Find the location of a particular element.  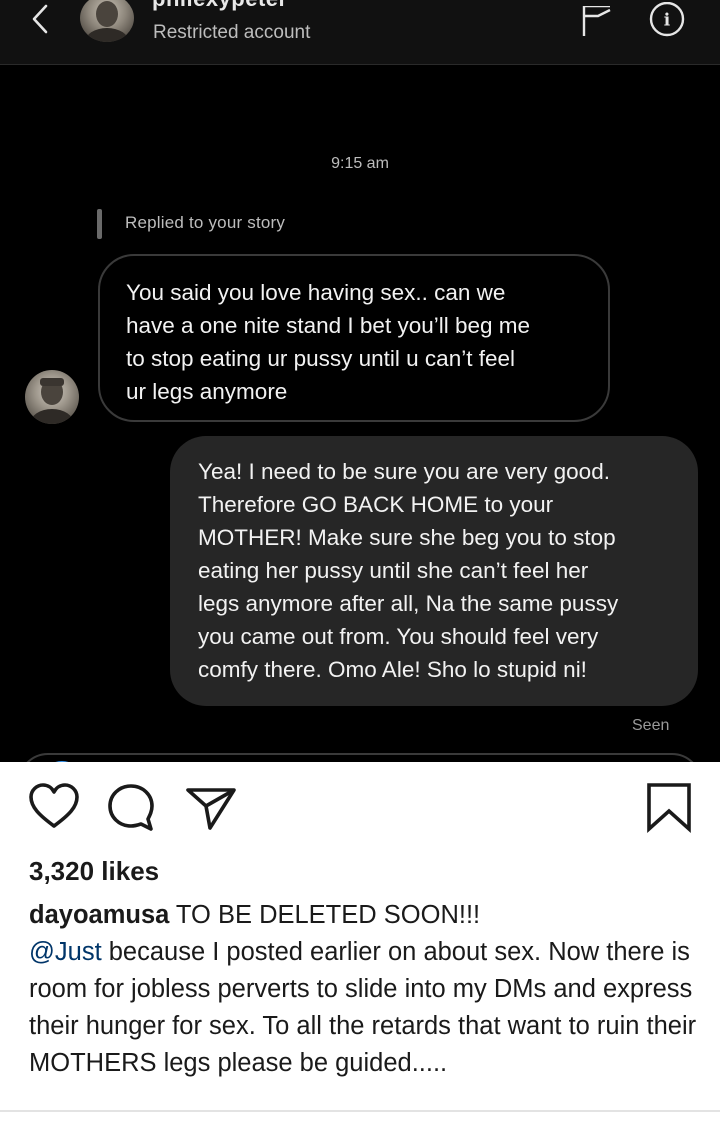

restricted-label: Restricted account is located at coordinates (232, 32).